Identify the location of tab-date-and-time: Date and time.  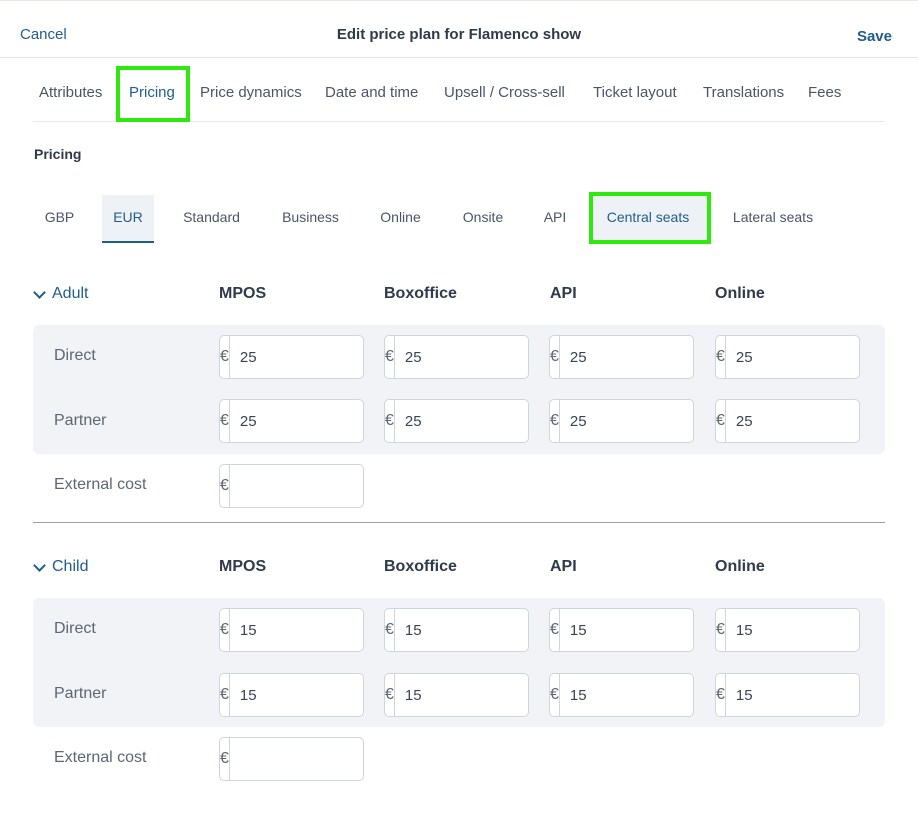
(371, 92).